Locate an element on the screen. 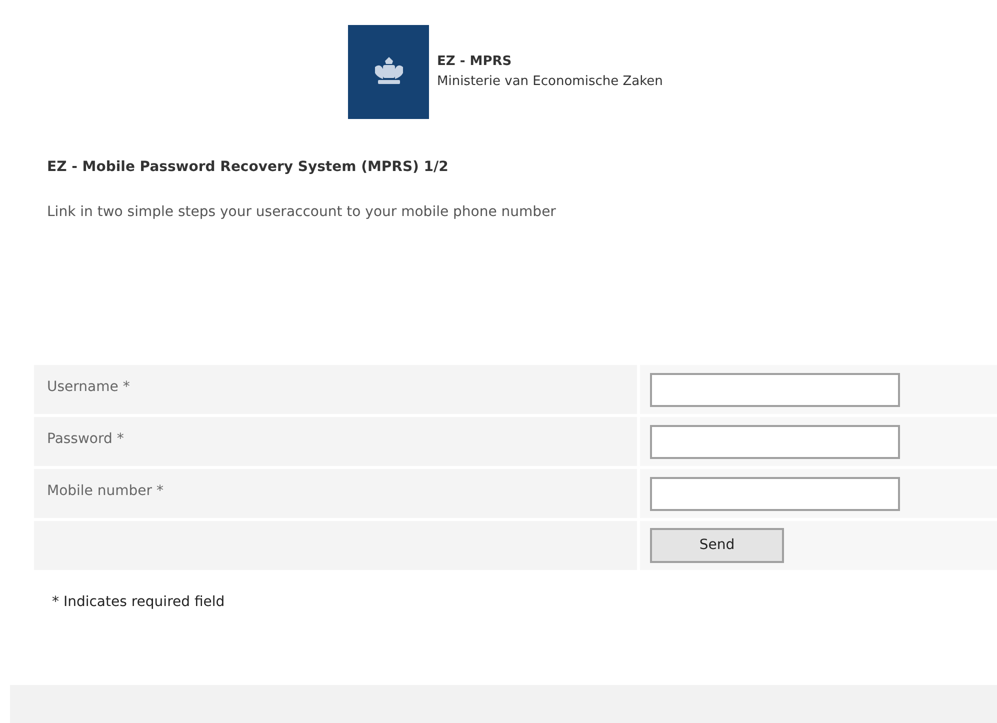 This screenshot has width=997, height=723. field-label: Password * is located at coordinates (85, 439).